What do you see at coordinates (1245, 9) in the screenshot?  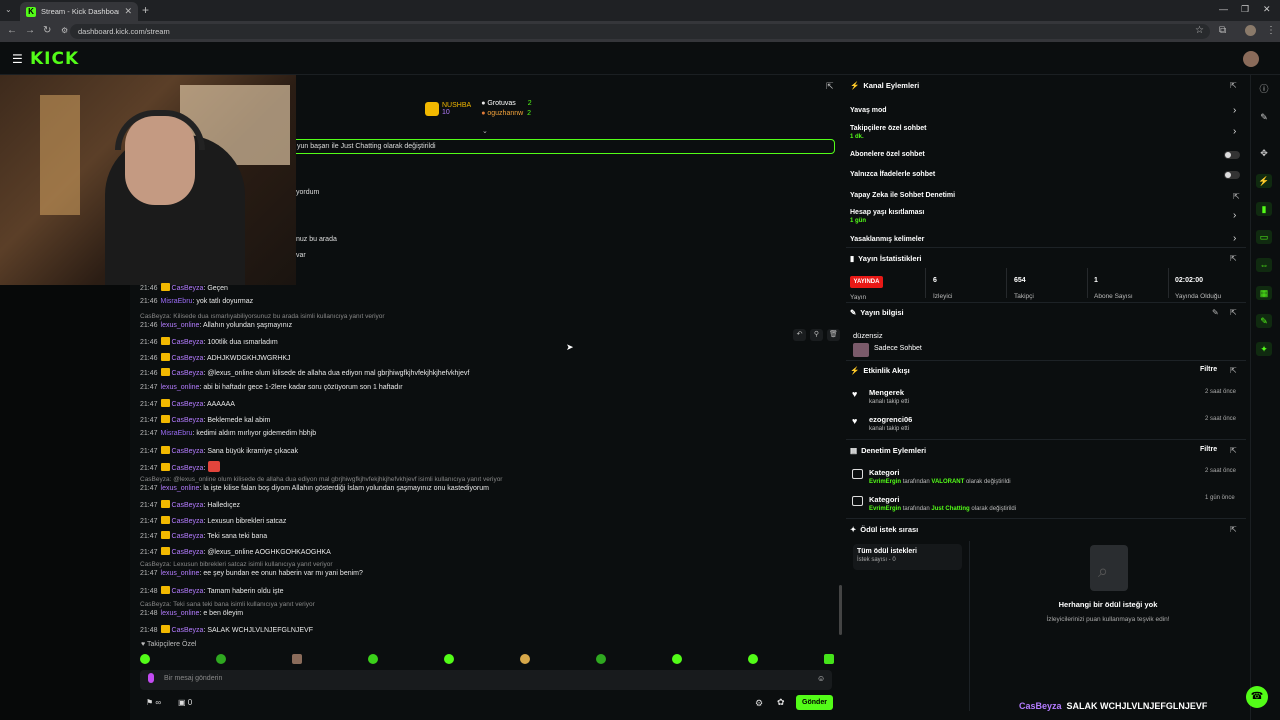 I see `maximize-icon: ❐` at bounding box center [1245, 9].